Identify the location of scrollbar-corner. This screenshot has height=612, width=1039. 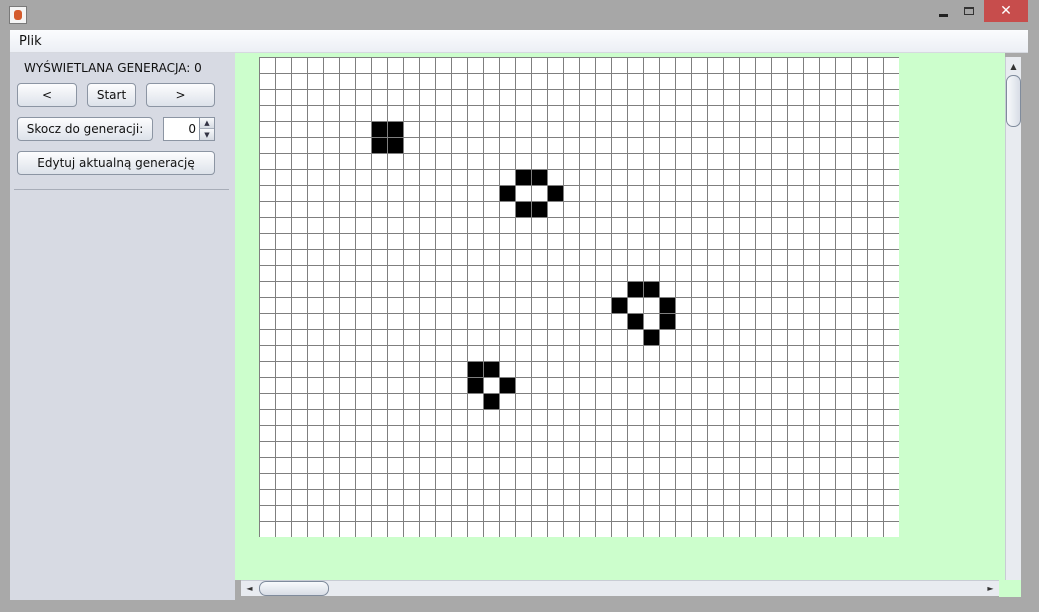
(1010, 588).